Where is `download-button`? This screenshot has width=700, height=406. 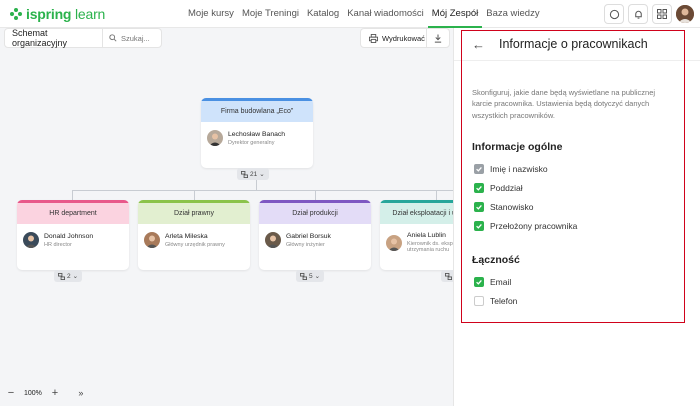
download-button is located at coordinates (438, 38).